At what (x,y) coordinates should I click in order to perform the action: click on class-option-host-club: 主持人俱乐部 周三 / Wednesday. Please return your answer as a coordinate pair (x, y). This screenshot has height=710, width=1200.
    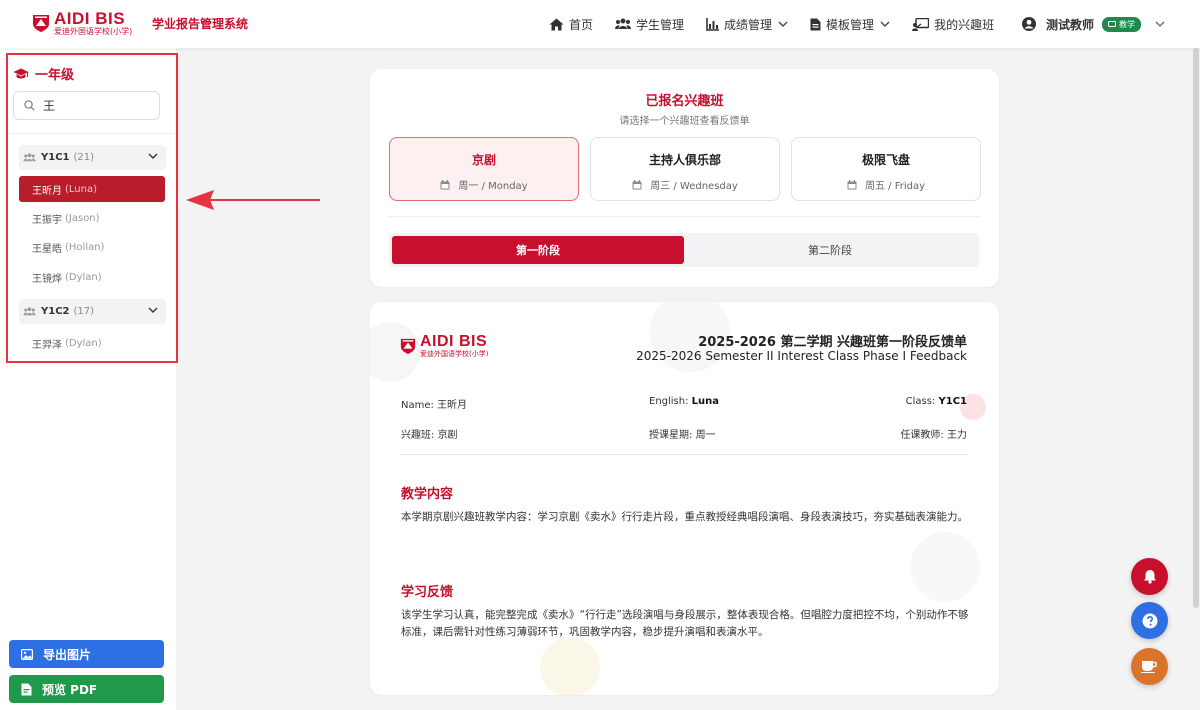
    Looking at the image, I should click on (685, 169).